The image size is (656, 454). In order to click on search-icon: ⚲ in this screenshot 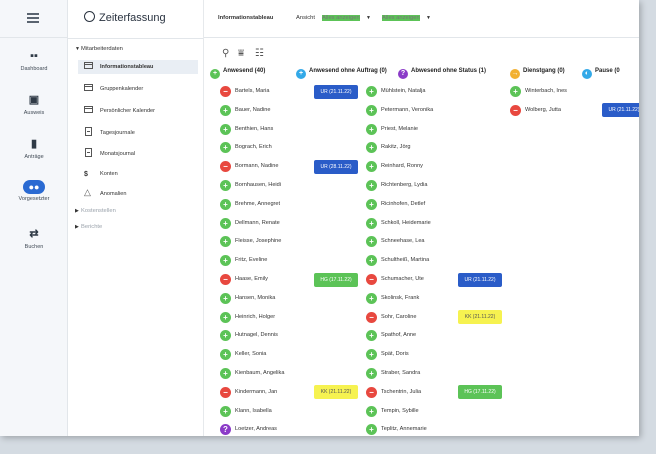, I will do `click(225, 53)`.